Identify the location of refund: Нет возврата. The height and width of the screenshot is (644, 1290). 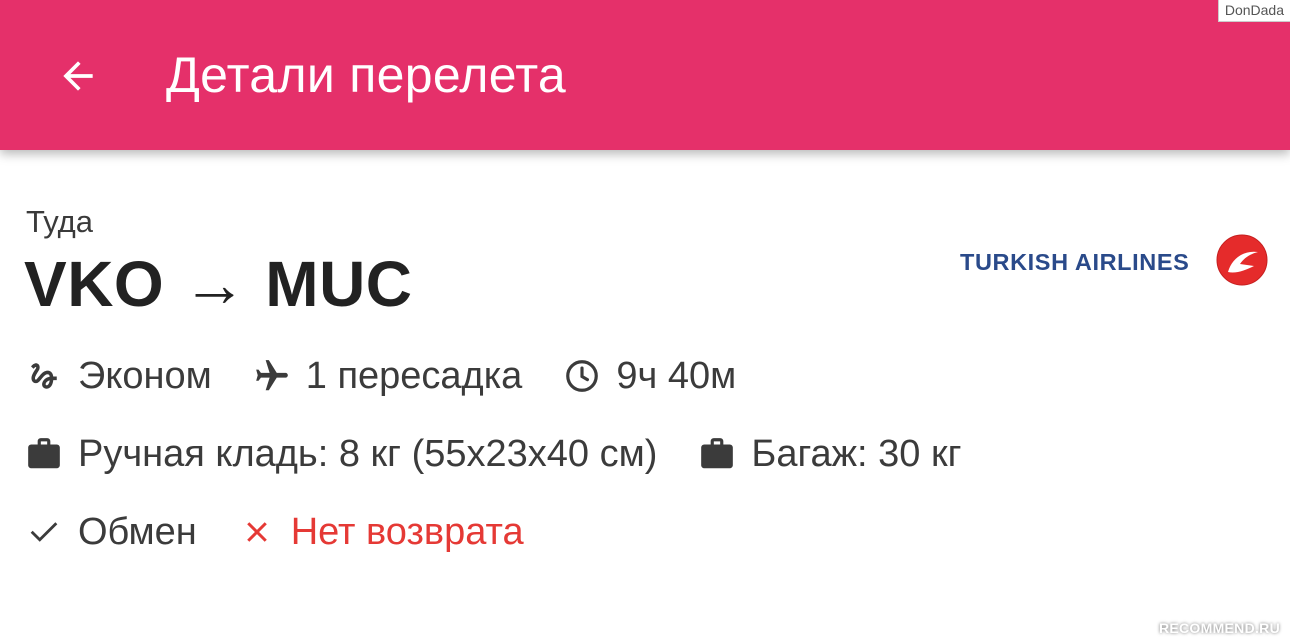
(380, 532).